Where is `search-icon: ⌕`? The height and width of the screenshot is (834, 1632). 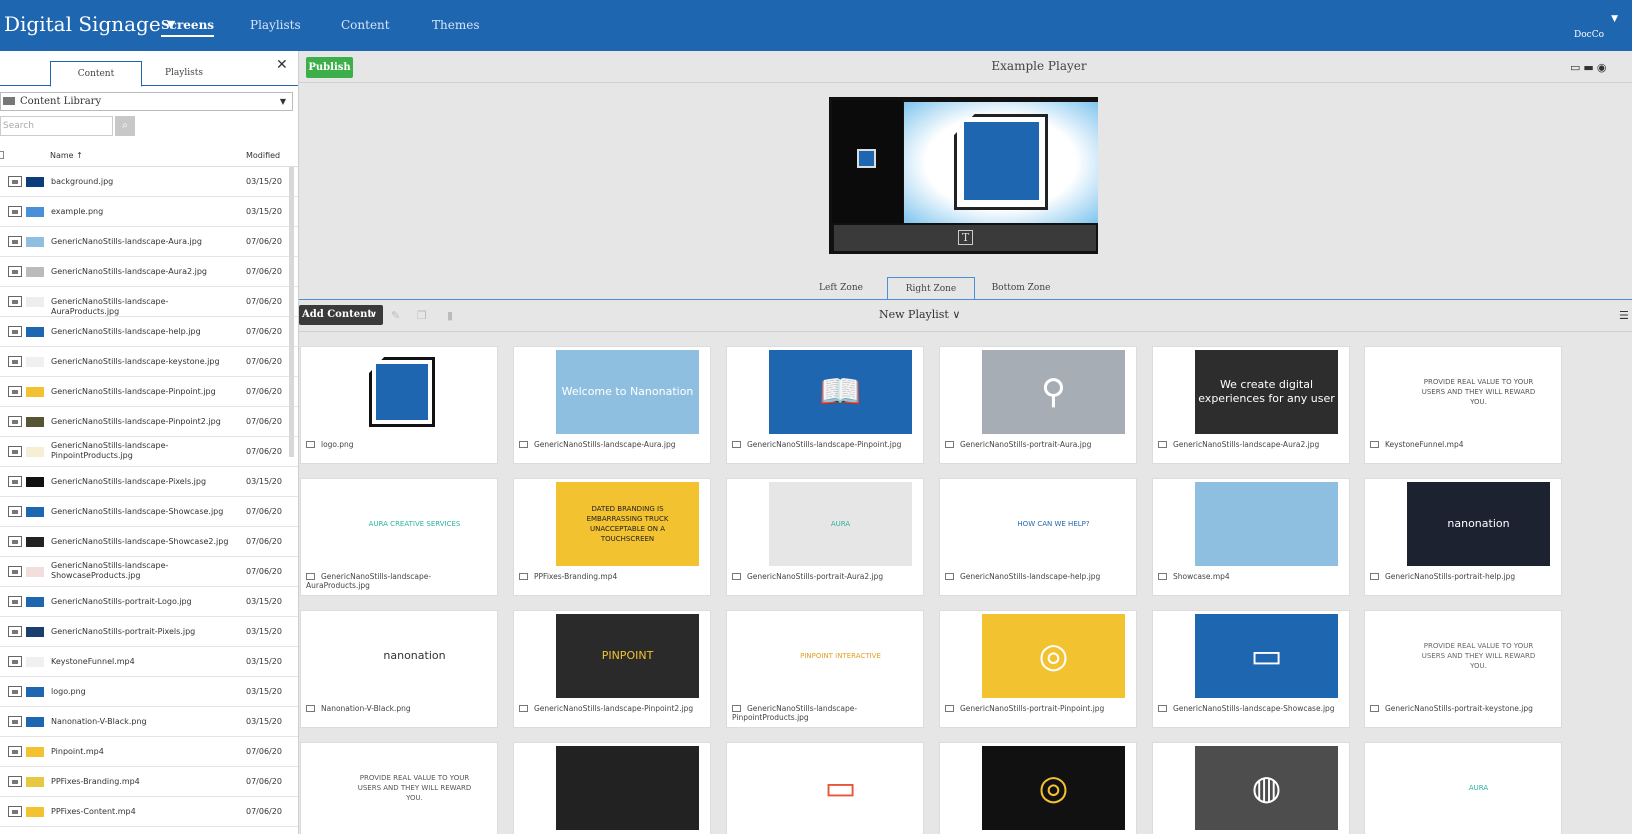
search-icon: ⌕ is located at coordinates (125, 126).